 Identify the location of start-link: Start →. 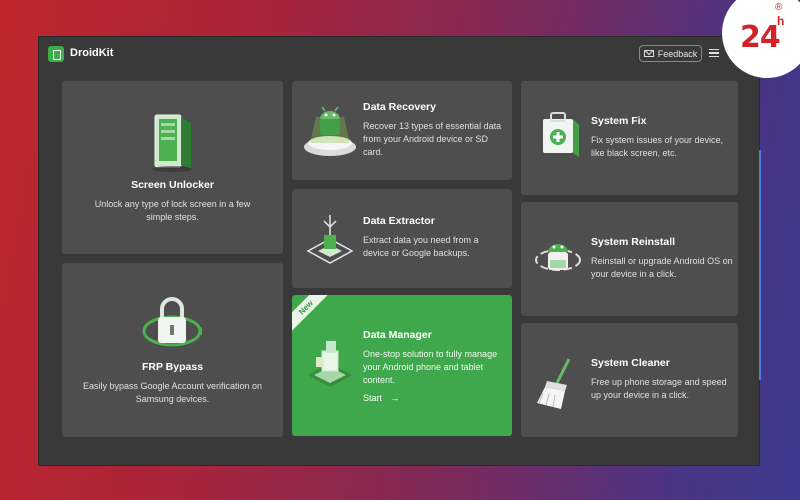
(381, 398).